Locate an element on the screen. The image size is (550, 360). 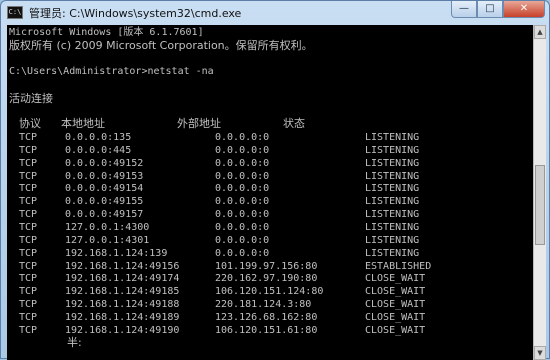
cell-local: 0.0.0.0:135 is located at coordinates (98, 137).